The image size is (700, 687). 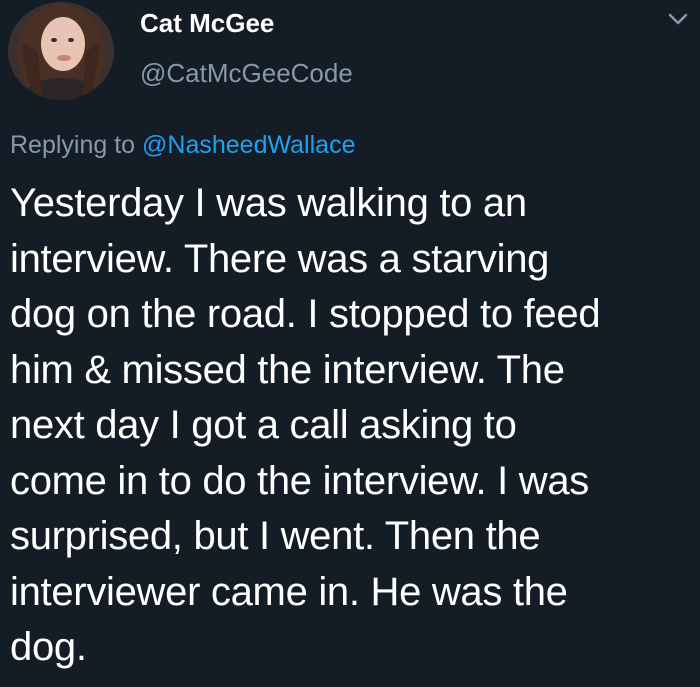 I want to click on user-handle: @CatMcGeeCode, so click(x=246, y=73).